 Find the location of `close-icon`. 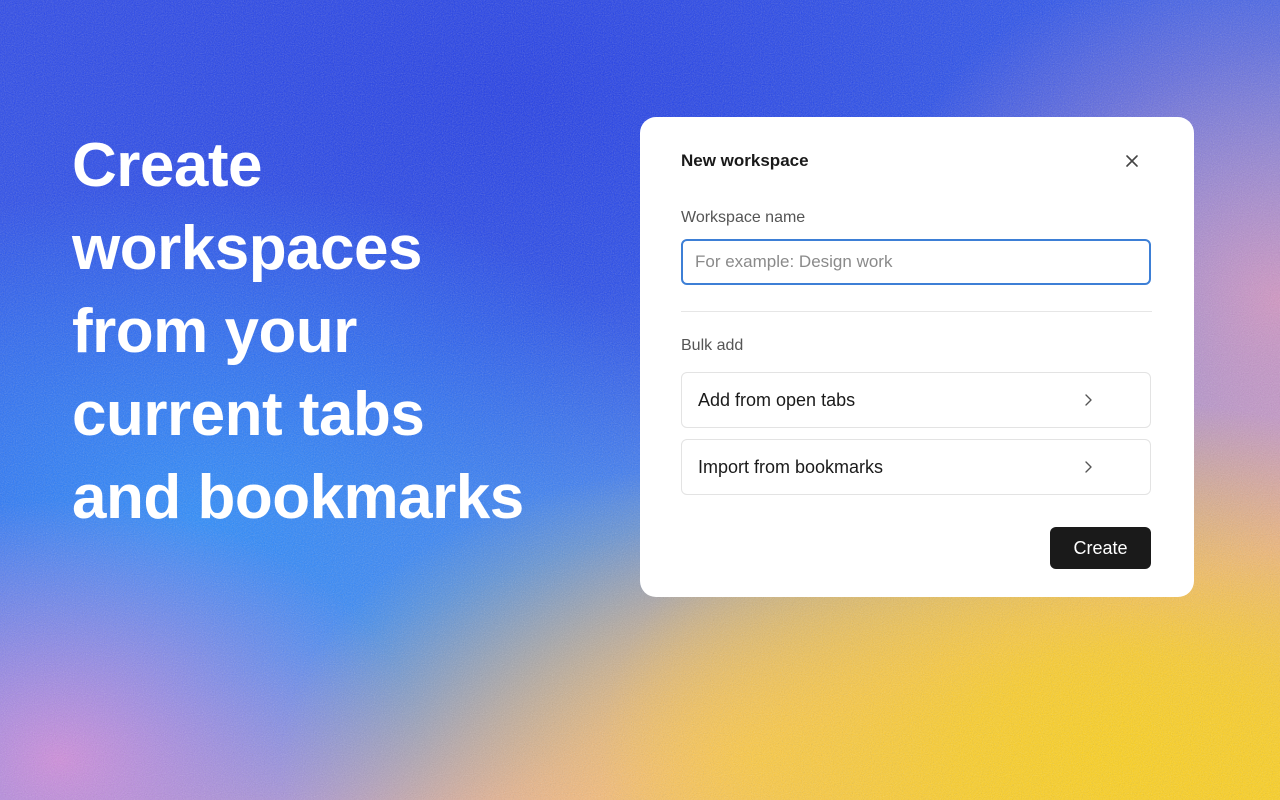

close-icon is located at coordinates (1132, 161).